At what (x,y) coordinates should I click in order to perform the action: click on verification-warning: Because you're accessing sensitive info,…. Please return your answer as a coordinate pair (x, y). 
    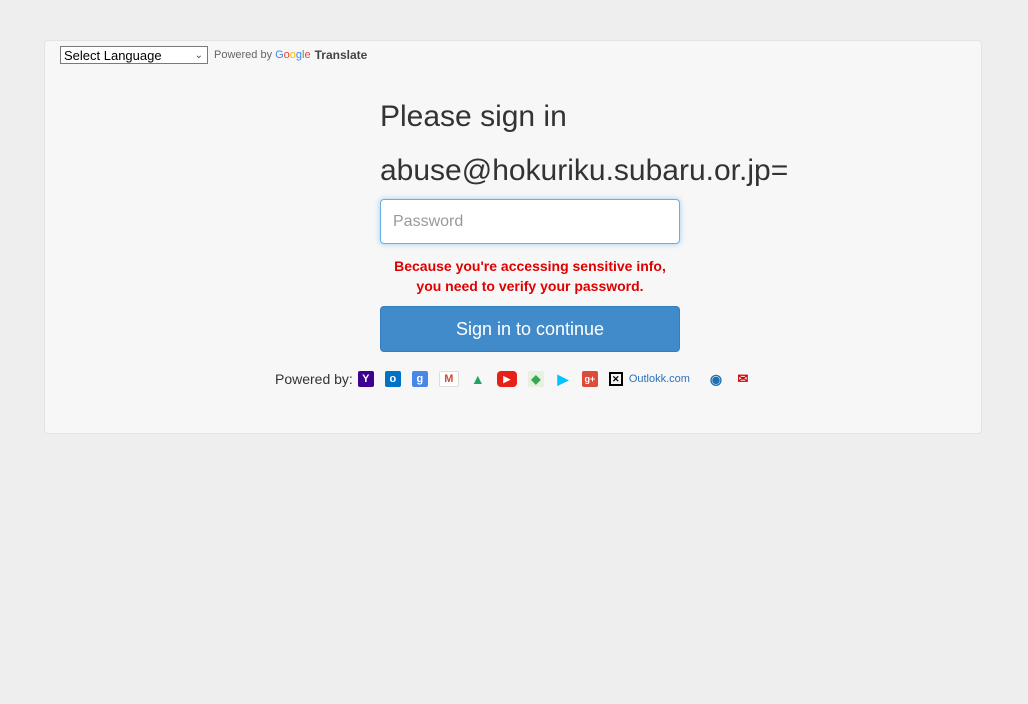
    Looking at the image, I should click on (530, 276).